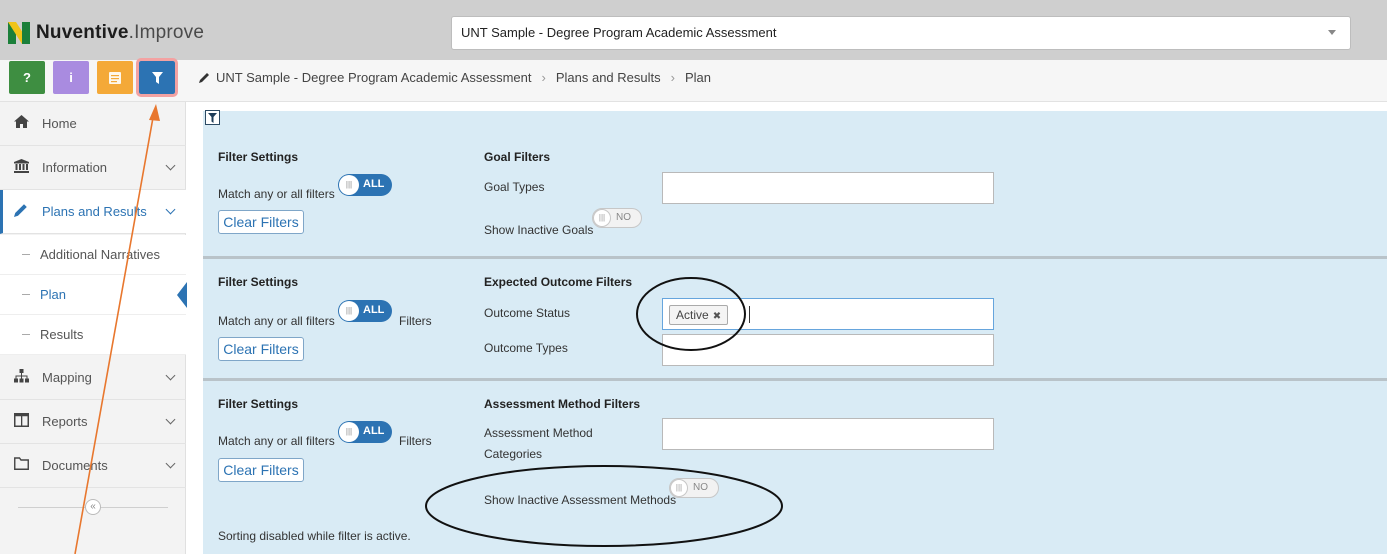 This screenshot has width=1387, height=554. I want to click on sidebar-item-label: Plans and Results, so click(94, 211).